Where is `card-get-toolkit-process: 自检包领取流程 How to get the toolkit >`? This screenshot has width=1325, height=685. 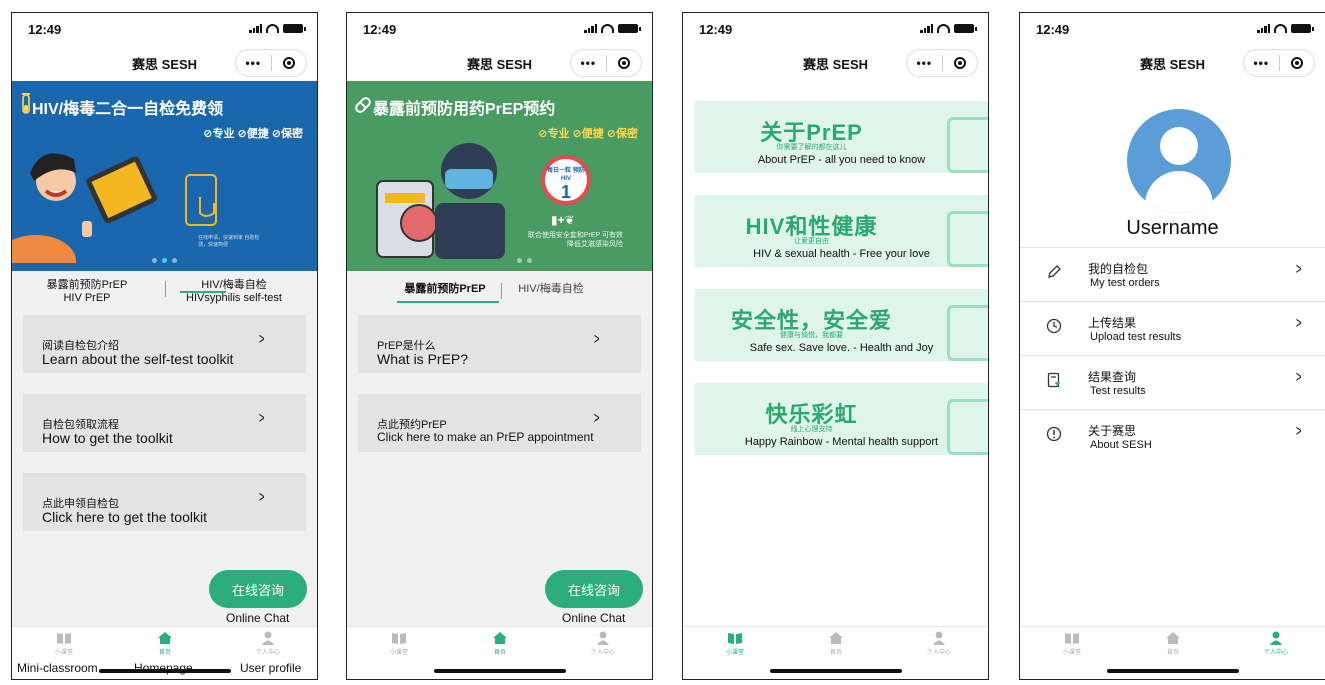 card-get-toolkit-process: 自检包领取流程 How to get the toolkit > is located at coordinates (164, 423).